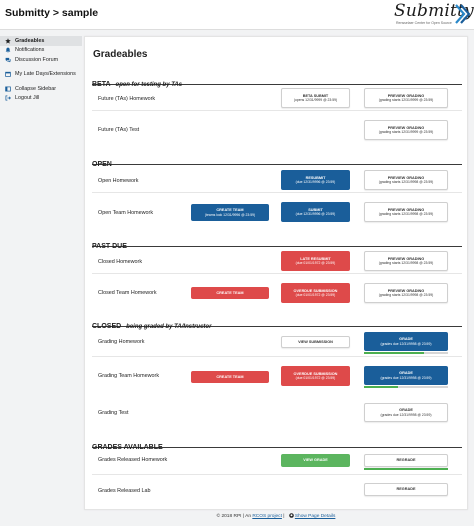 Image resolution: width=474 pixels, height=526 pixels. What do you see at coordinates (120, 262) in the screenshot?
I see `gradeable-name: Closed Homework` at bounding box center [120, 262].